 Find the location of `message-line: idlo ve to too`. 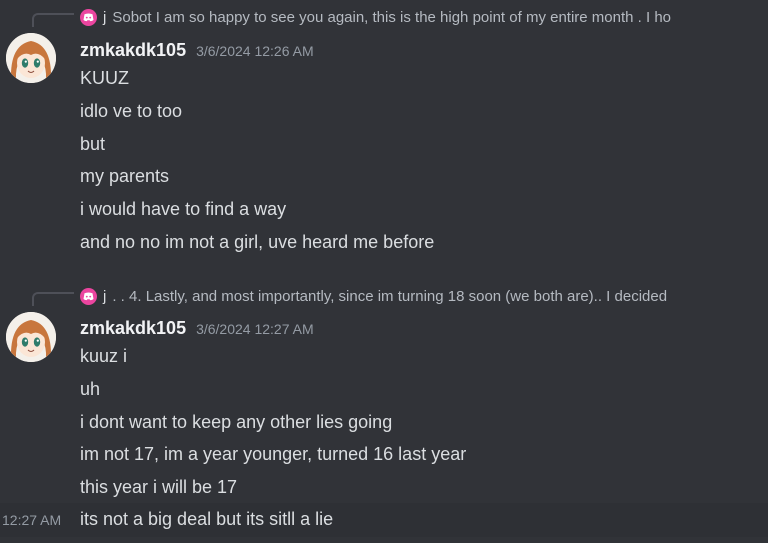

message-line: idlo ve to too is located at coordinates (131, 111).